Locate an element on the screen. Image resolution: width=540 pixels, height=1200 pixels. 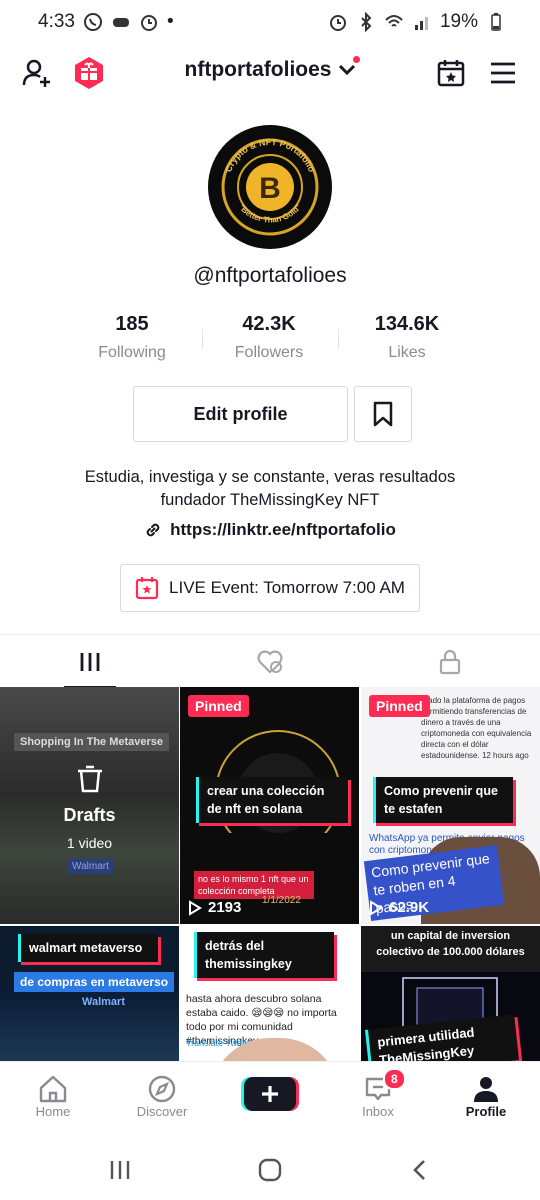
video-caption: walmart metaverso is located at coordinates (88, 948).